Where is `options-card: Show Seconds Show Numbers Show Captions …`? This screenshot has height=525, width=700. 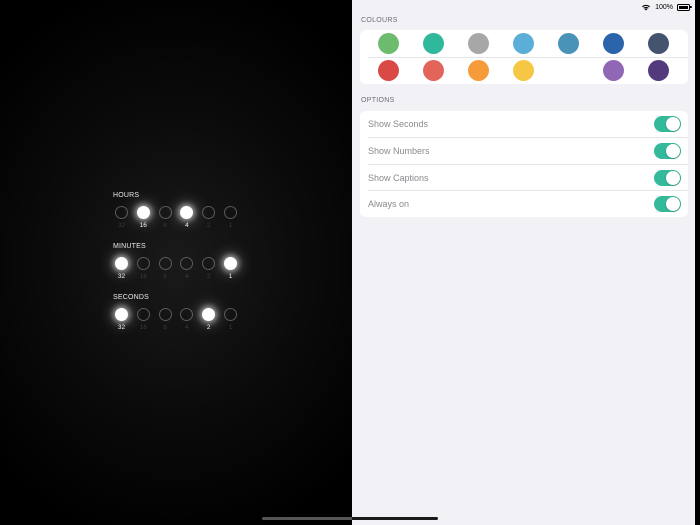
options-card: Show Seconds Show Numbers Show Captions … is located at coordinates (524, 164).